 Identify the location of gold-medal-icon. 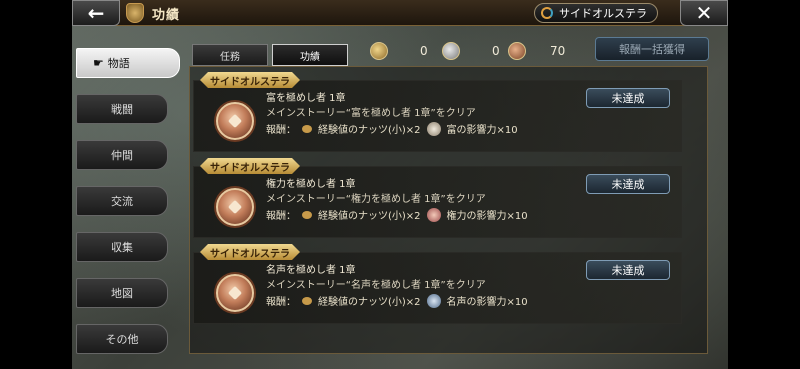
(379, 51).